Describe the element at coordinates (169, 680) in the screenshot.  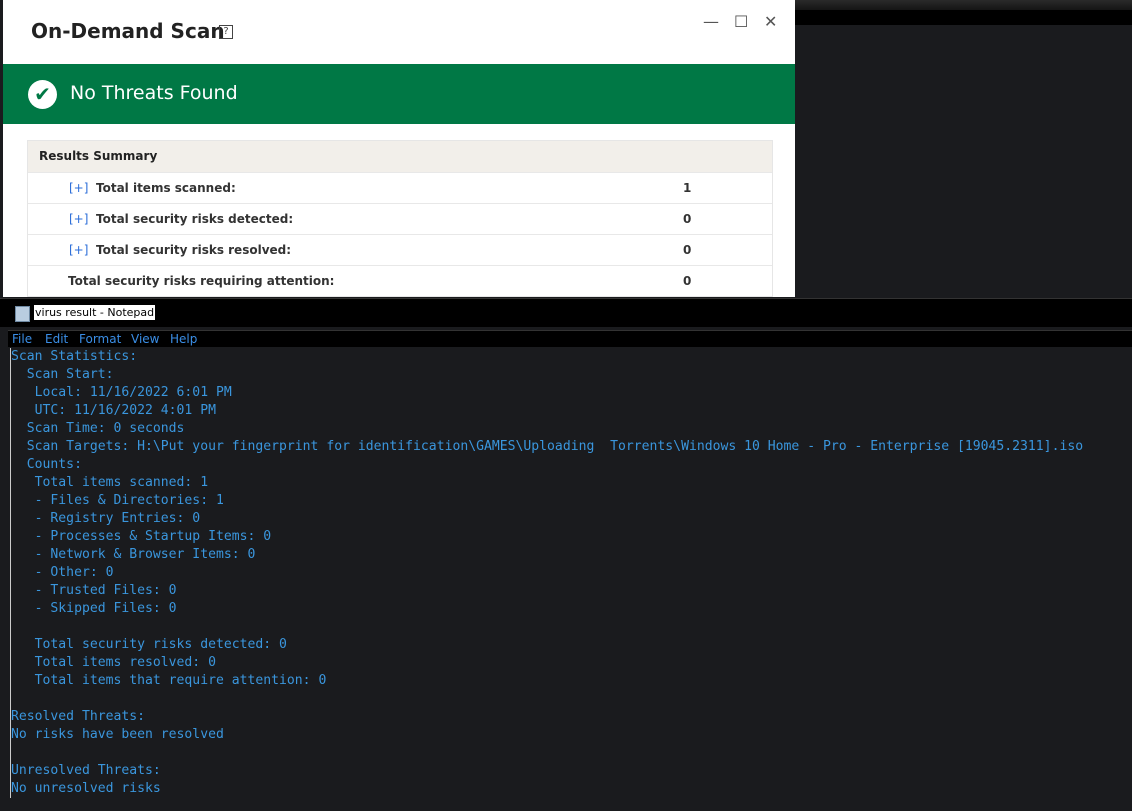
I see `text-line: Total items that require attention: 0` at that location.